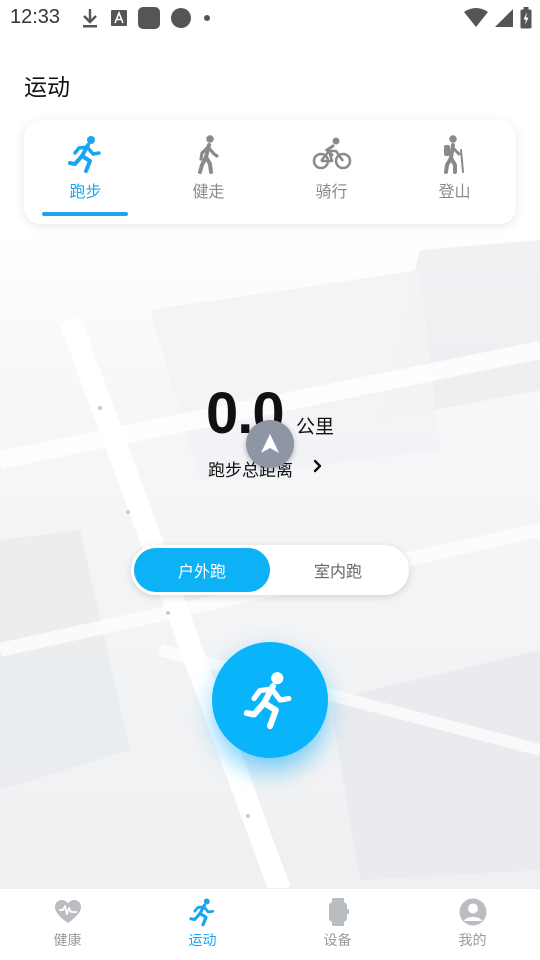  Describe the element at coordinates (202, 570) in the screenshot. I see `outdoor-run-button: 户外跑` at that location.